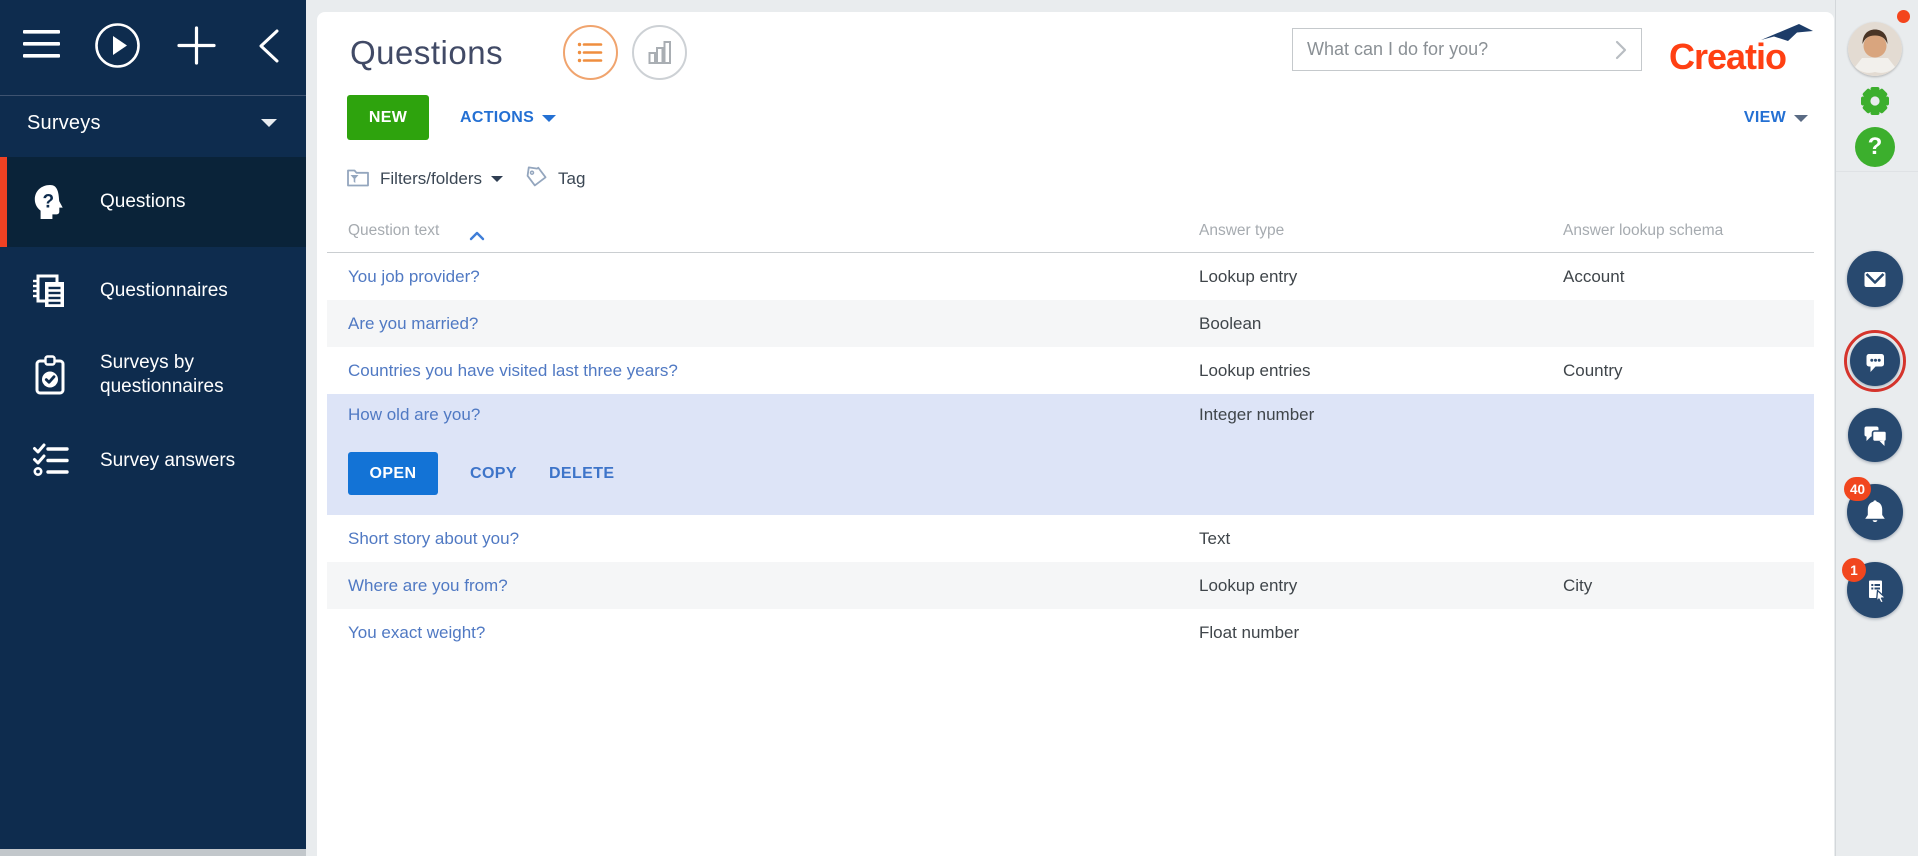  I want to click on sidebar-item-label: Survey answers, so click(168, 460).